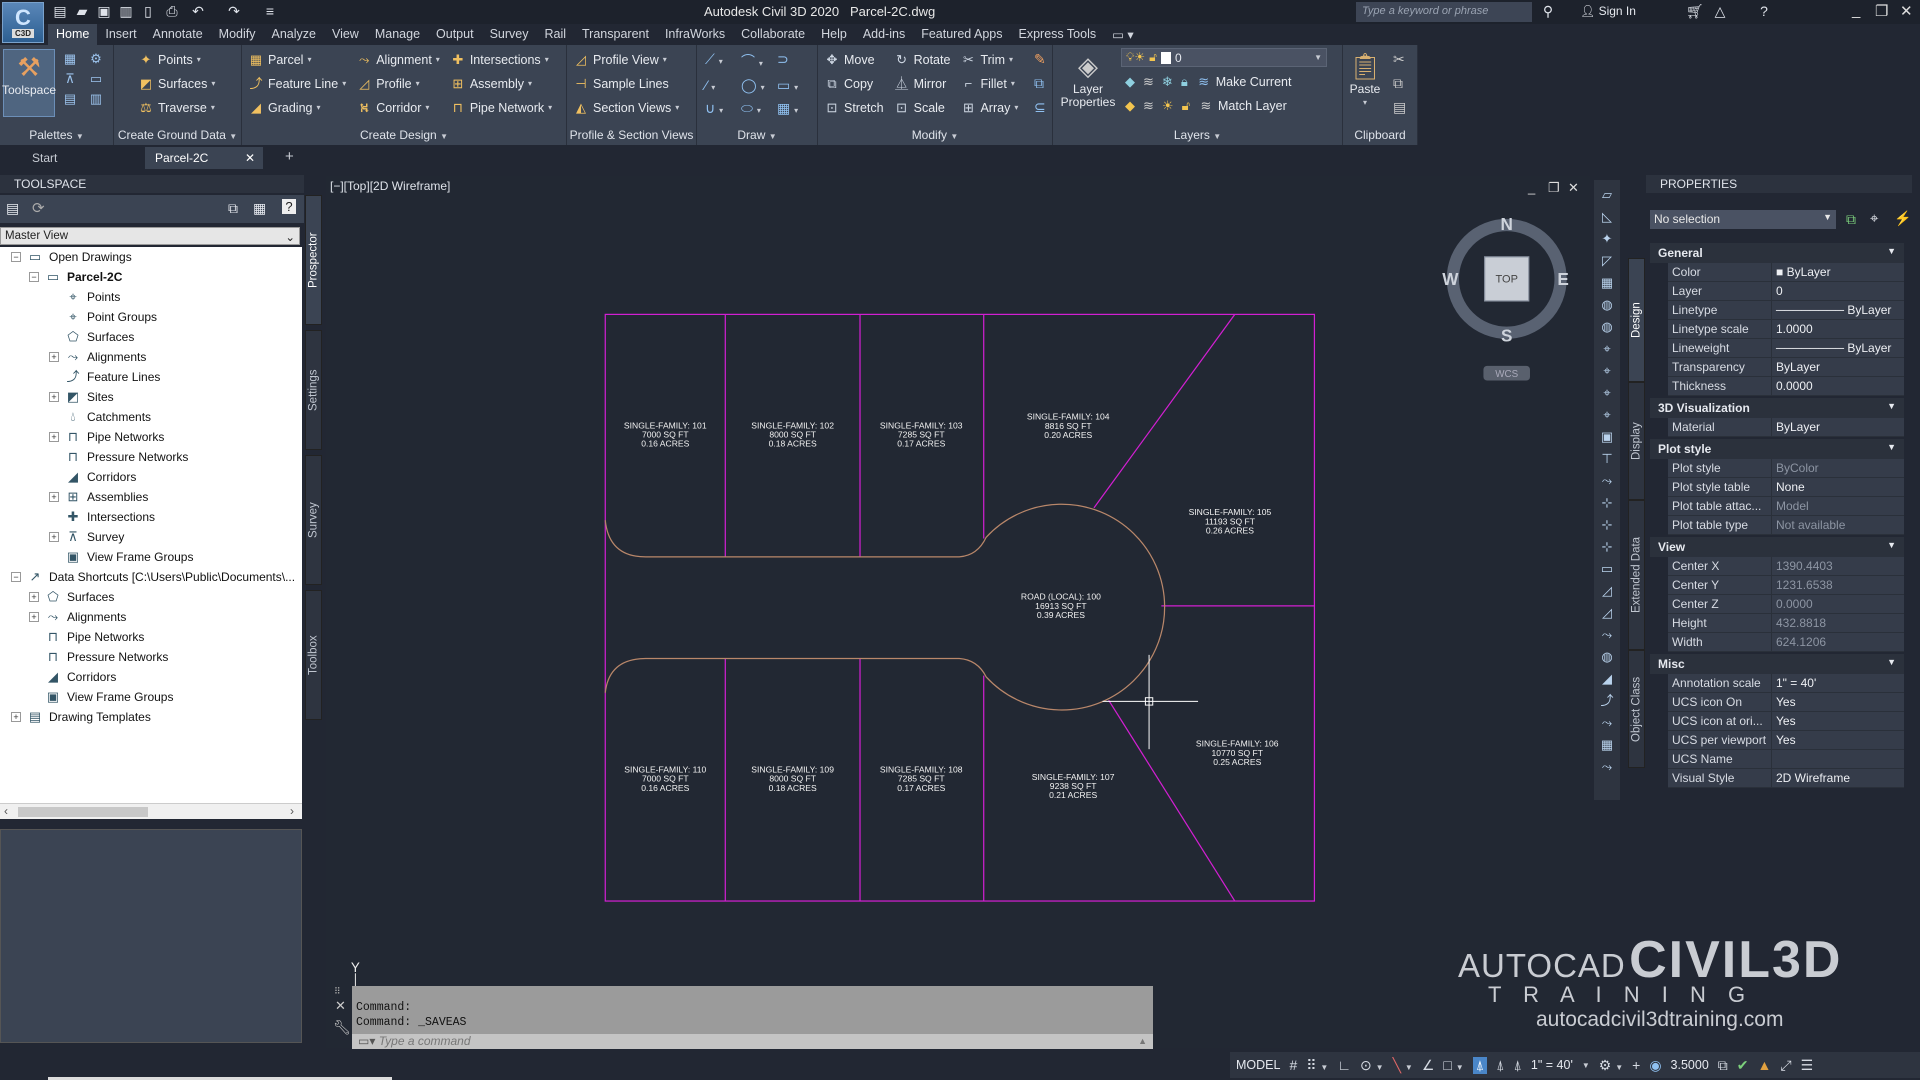  Describe the element at coordinates (1507, 224) in the screenshot. I see `compass-n: N` at that location.